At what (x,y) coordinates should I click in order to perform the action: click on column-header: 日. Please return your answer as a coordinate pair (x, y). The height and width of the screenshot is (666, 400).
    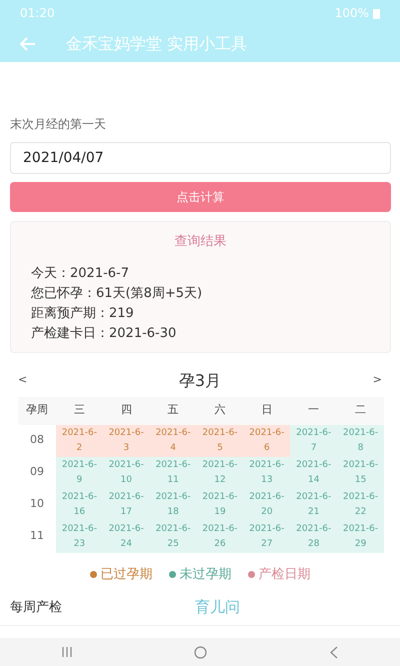
    Looking at the image, I should click on (267, 410).